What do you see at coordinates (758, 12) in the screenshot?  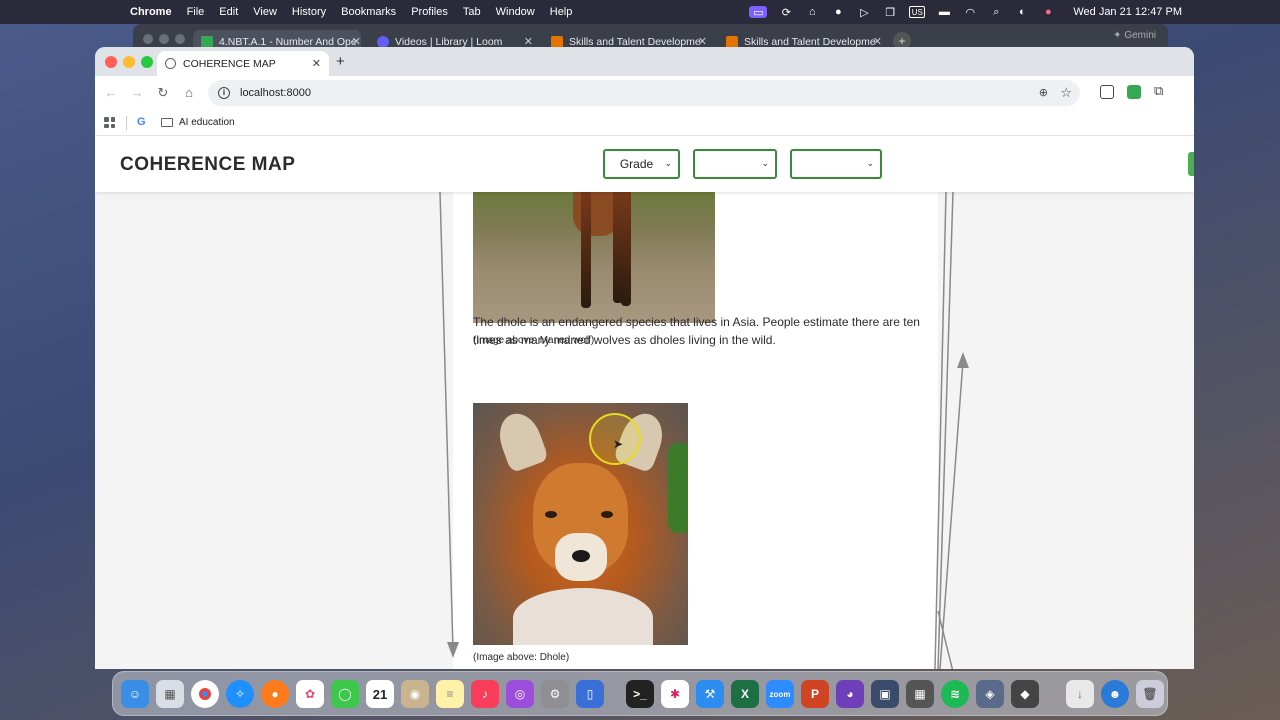 I see `screen-record-icon: ▭` at bounding box center [758, 12].